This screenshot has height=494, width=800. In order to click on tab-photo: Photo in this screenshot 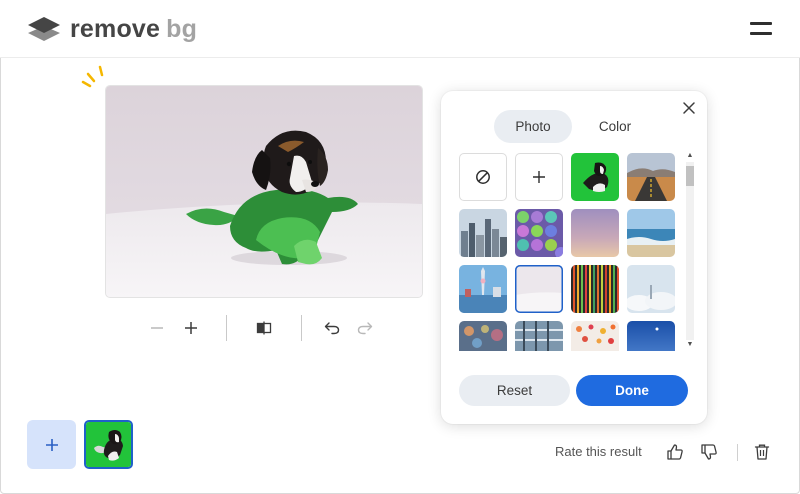, I will do `click(533, 126)`.